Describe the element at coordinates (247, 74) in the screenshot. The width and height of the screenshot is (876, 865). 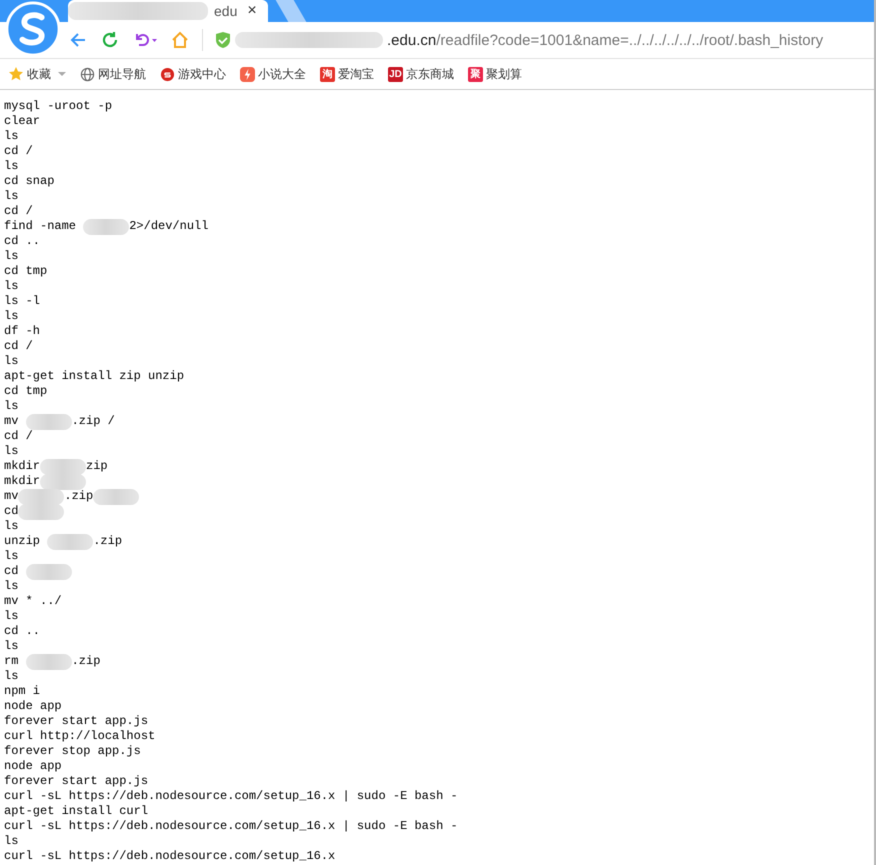
I see `novel-icon` at that location.